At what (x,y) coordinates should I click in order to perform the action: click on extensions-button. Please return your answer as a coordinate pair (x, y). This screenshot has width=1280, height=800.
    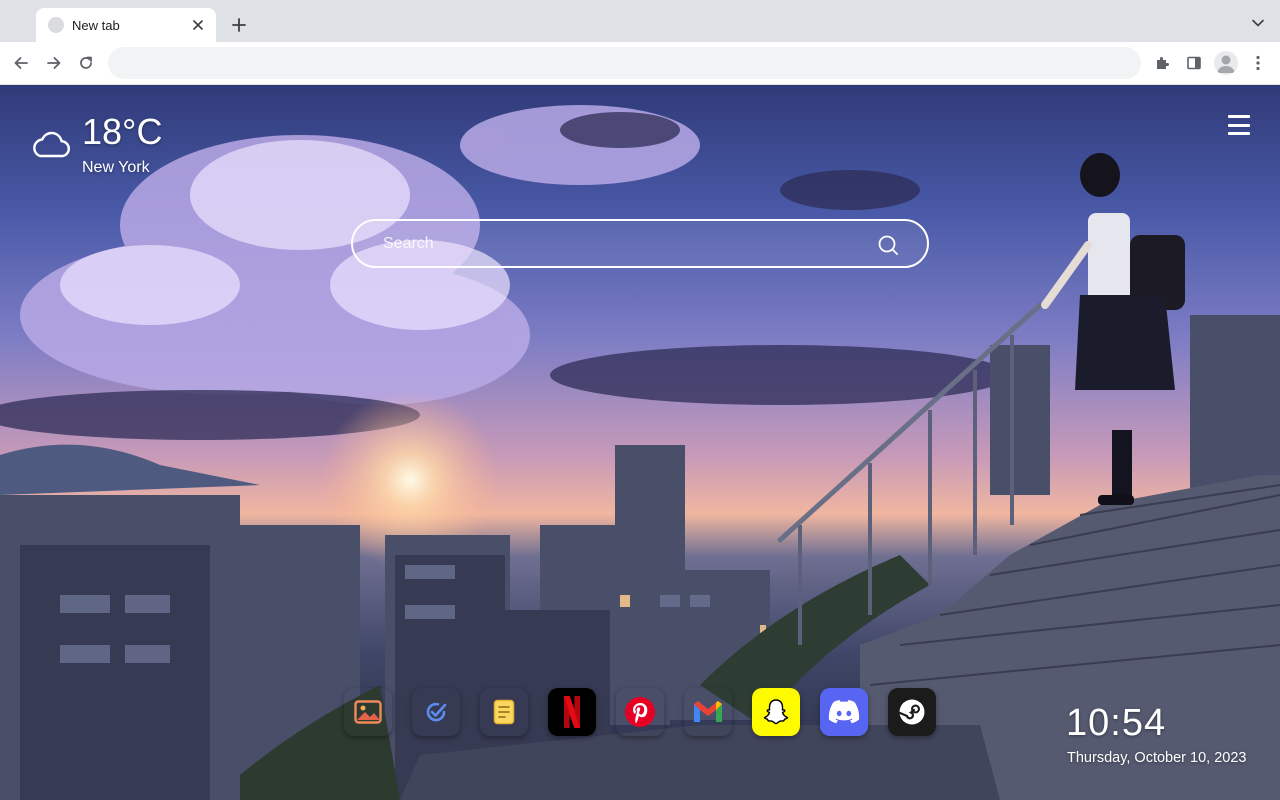
    Looking at the image, I should click on (1162, 63).